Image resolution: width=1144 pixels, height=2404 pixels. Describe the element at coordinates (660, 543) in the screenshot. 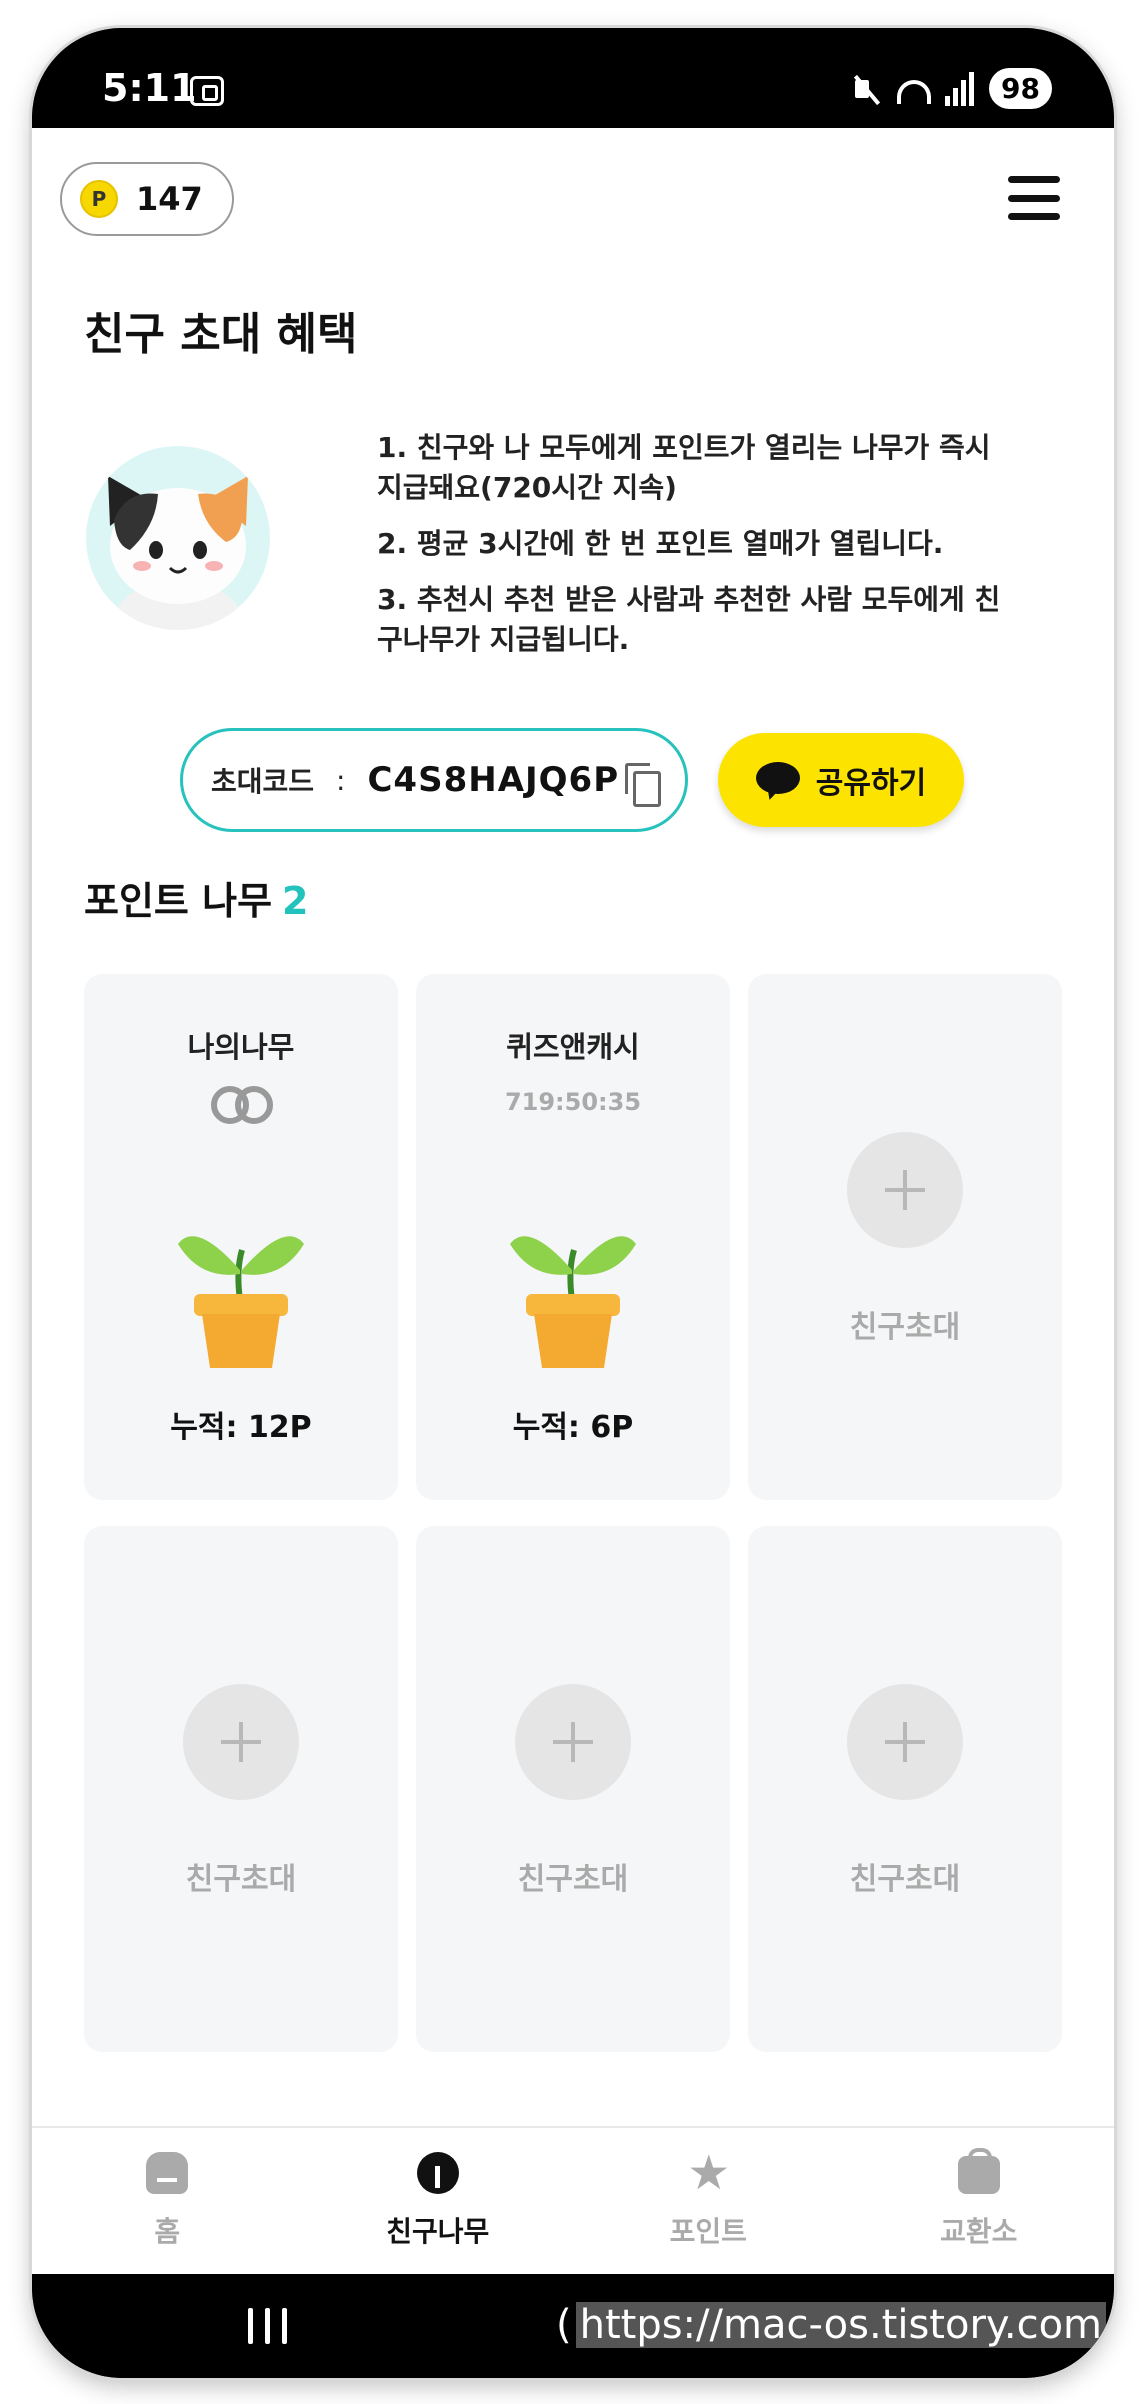

I see `benefit-item: 2. 평균 3시간에 한 번 포인트 열매가 열립니다.` at that location.